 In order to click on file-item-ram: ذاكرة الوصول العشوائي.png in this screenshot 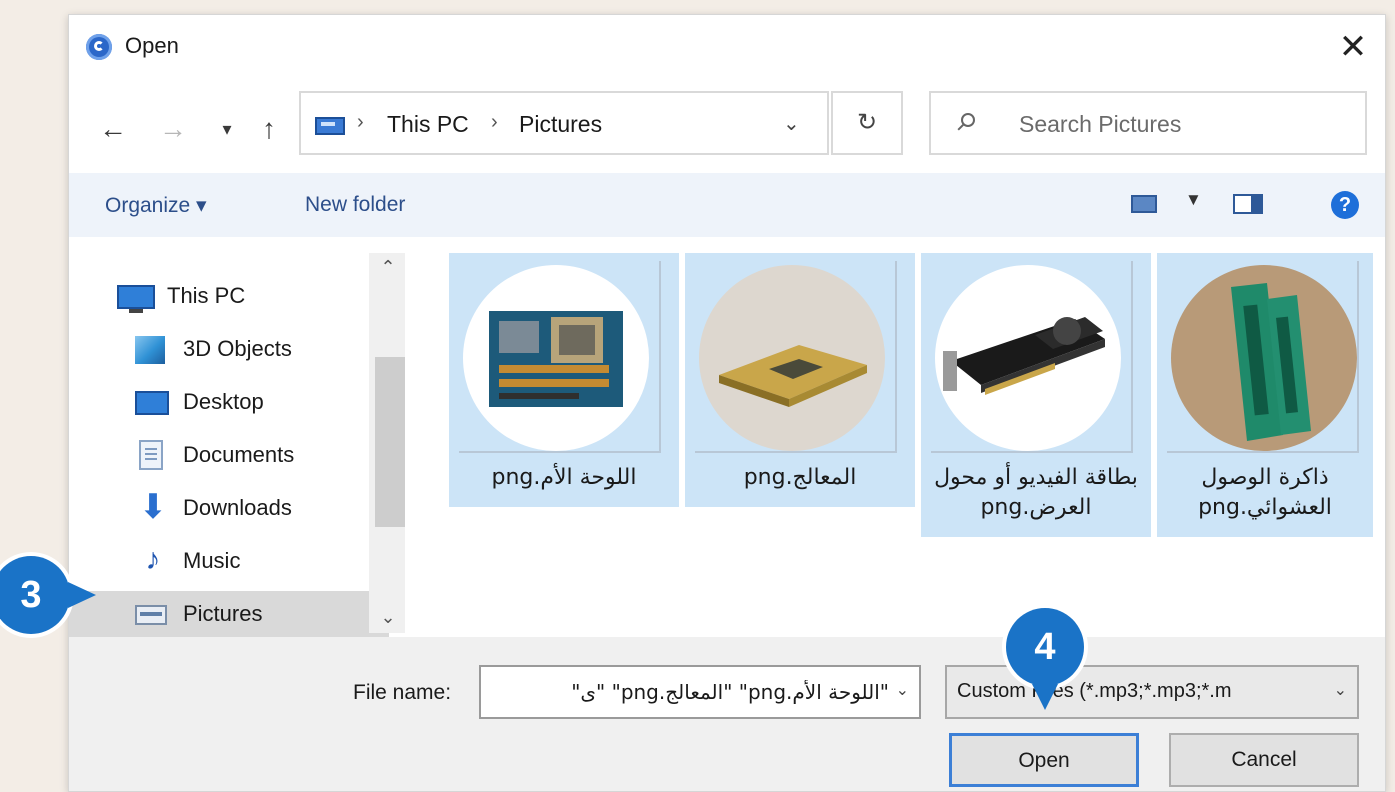, I will do `click(1265, 395)`.